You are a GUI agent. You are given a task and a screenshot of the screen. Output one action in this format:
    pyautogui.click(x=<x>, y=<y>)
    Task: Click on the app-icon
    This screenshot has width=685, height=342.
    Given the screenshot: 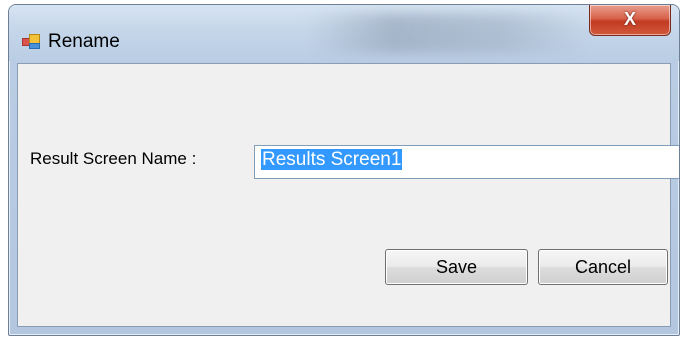 What is the action you would take?
    pyautogui.click(x=31, y=41)
    